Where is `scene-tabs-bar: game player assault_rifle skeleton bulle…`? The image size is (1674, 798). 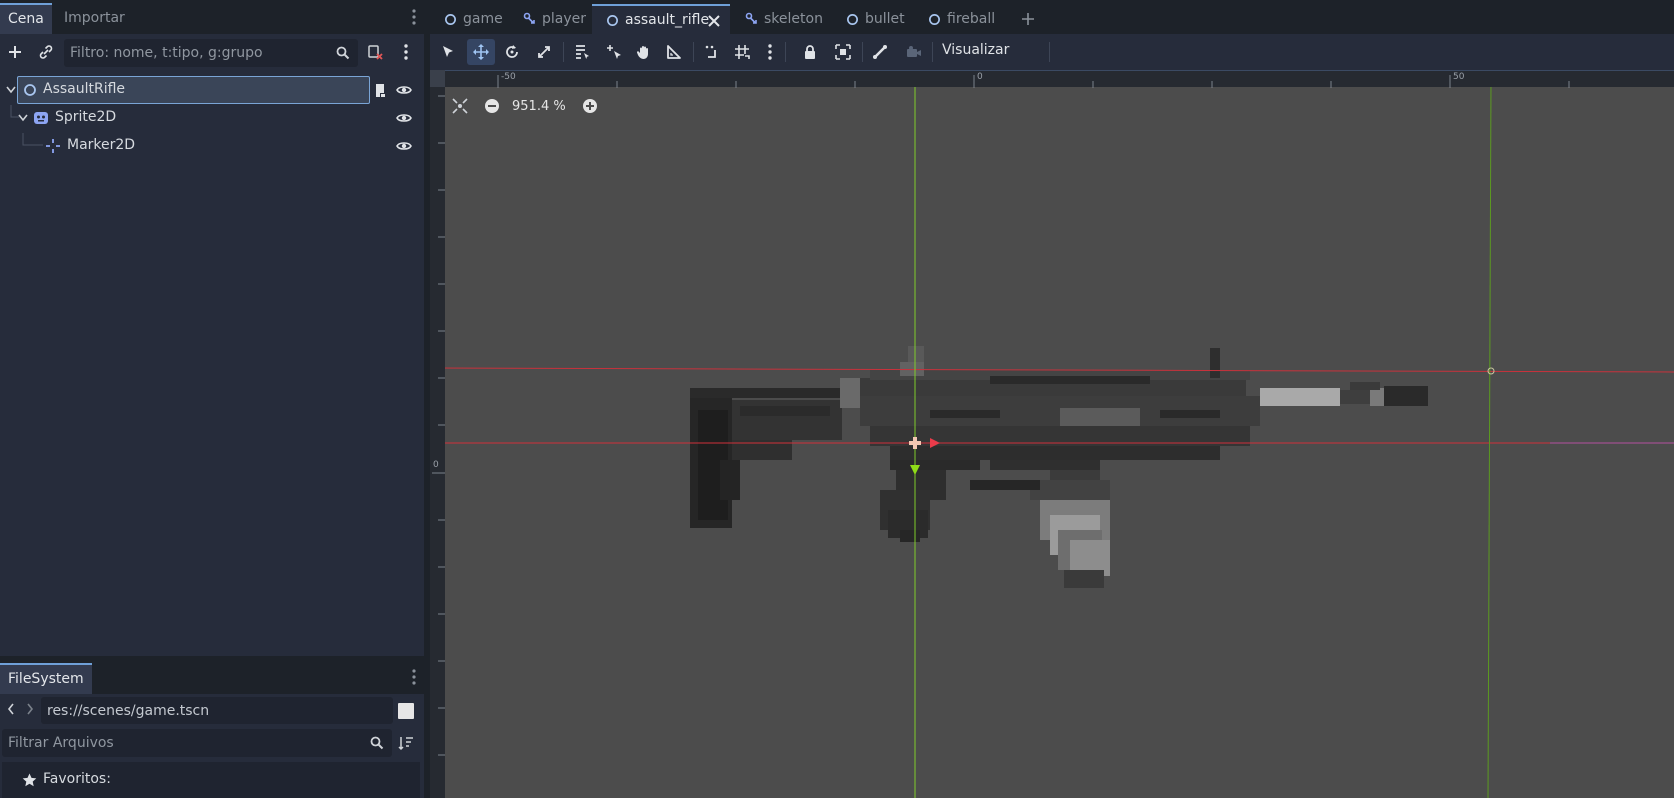 scene-tabs-bar: game player assault_rifle skeleton bulle… is located at coordinates (1052, 17).